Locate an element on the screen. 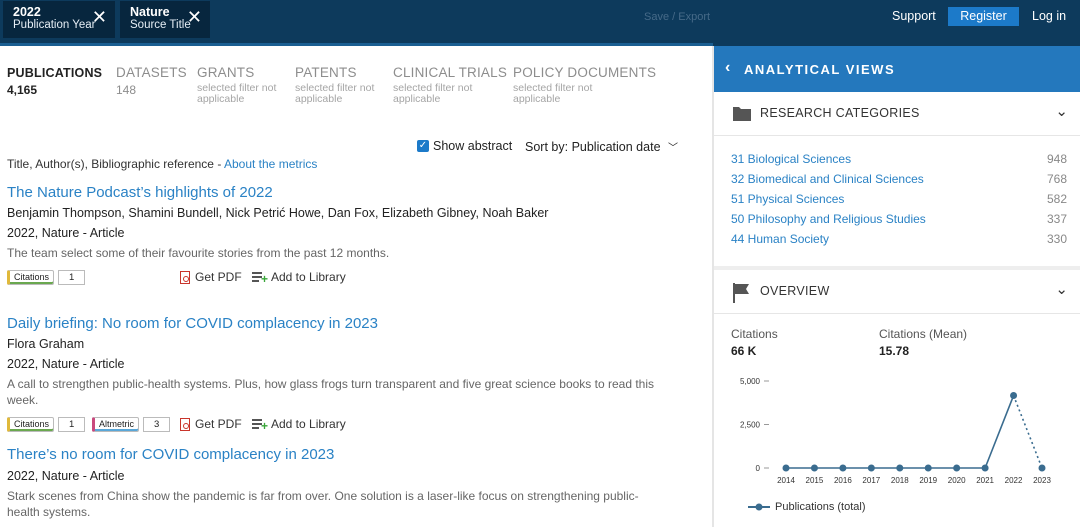  publication-authors: Flora Graham is located at coordinates (46, 344).